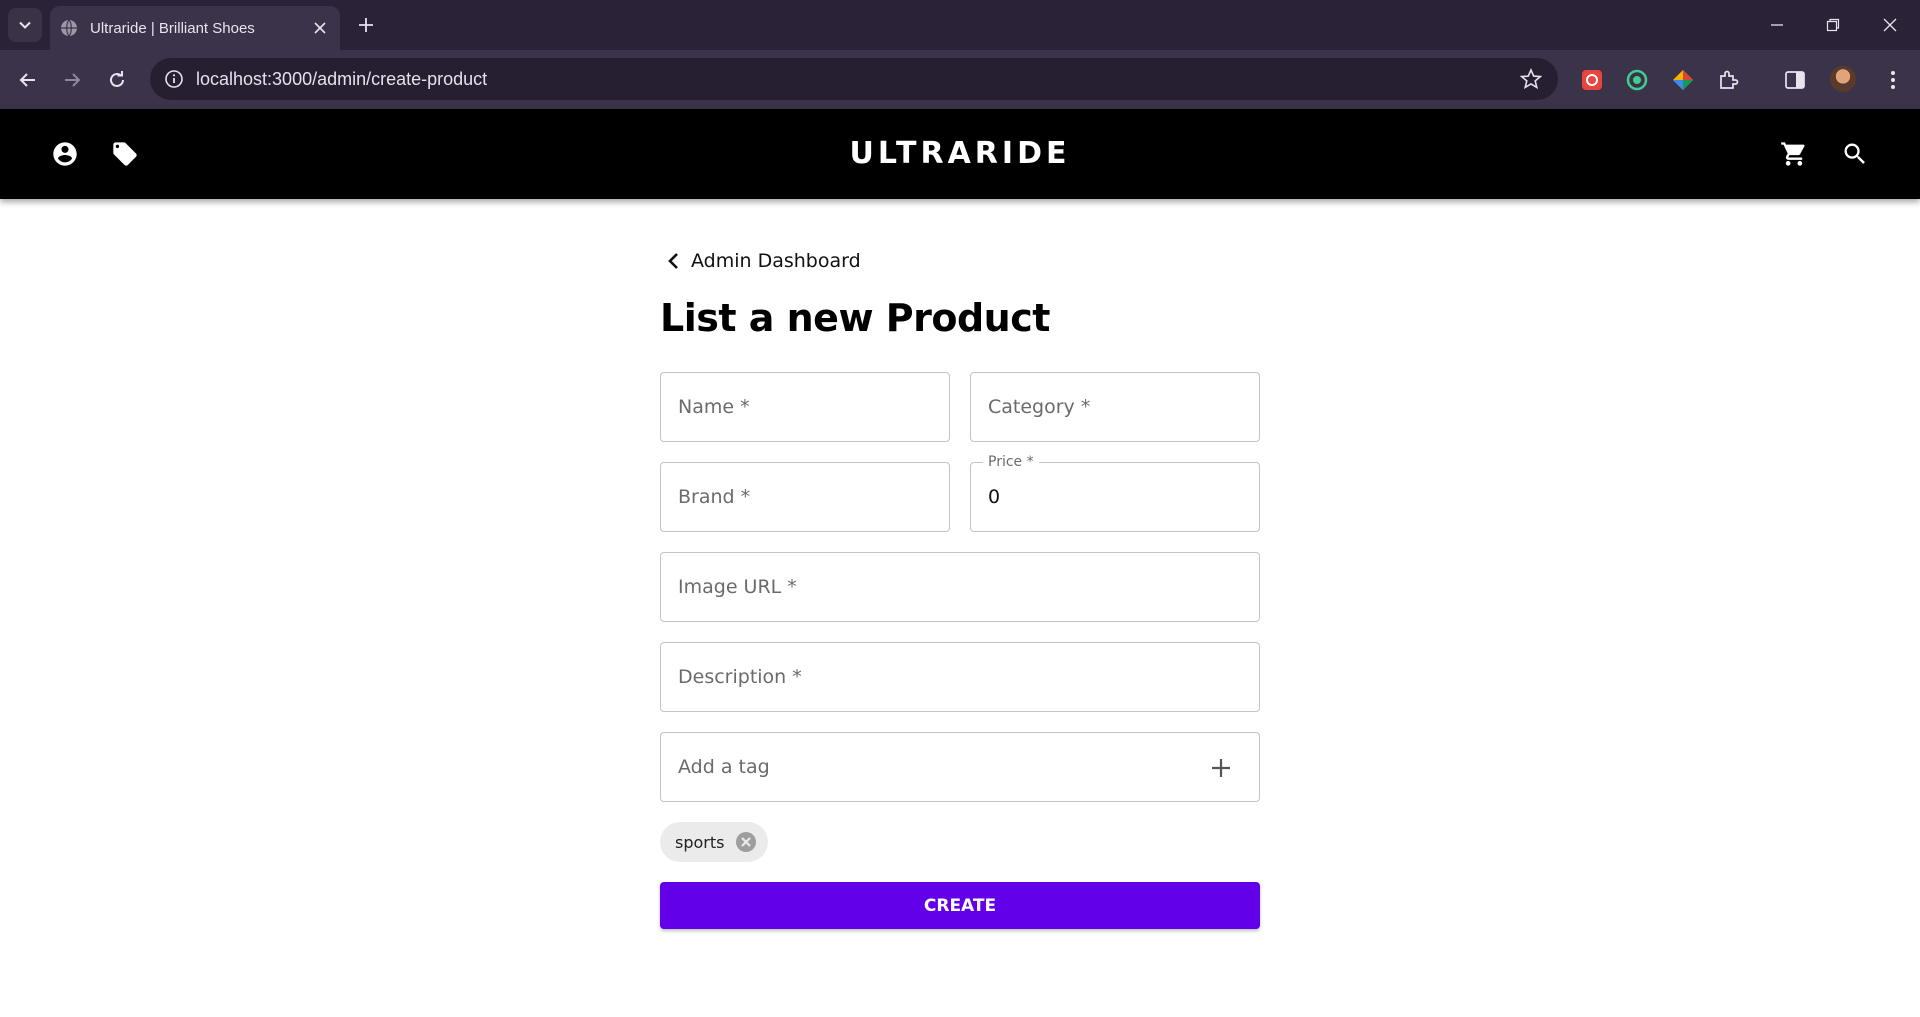 This screenshot has width=1920, height=1017. I want to click on name-field: Name *, so click(805, 407).